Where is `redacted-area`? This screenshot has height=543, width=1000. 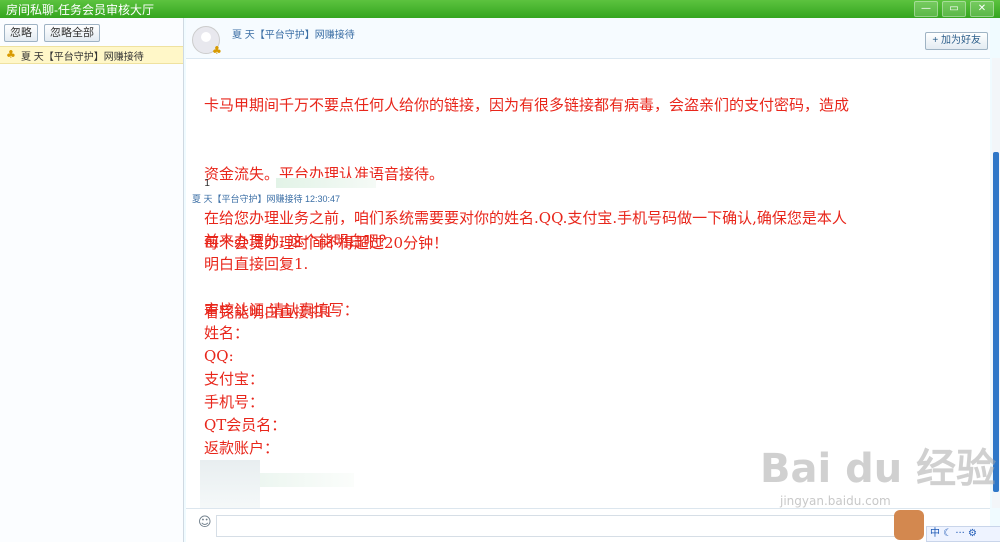 redacted-area is located at coordinates (326, 183).